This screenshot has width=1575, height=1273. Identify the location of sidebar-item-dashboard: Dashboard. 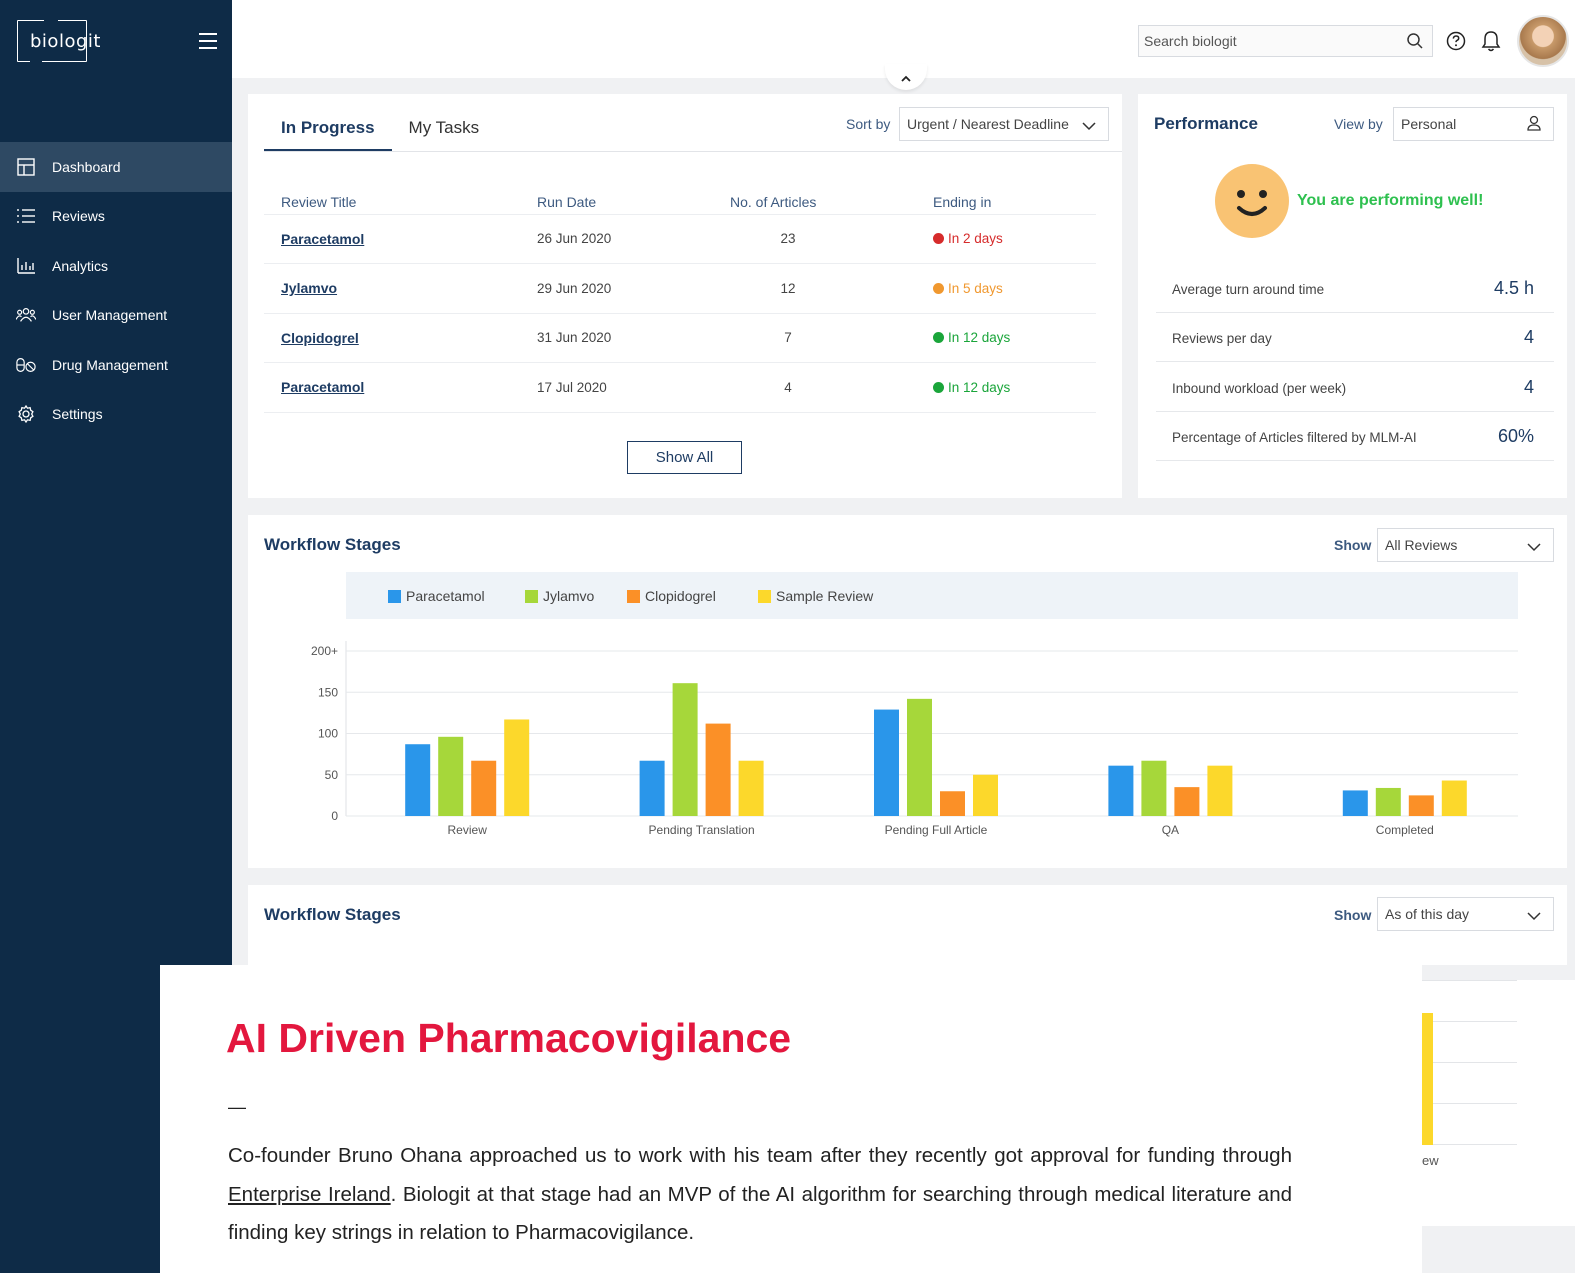
(116, 167).